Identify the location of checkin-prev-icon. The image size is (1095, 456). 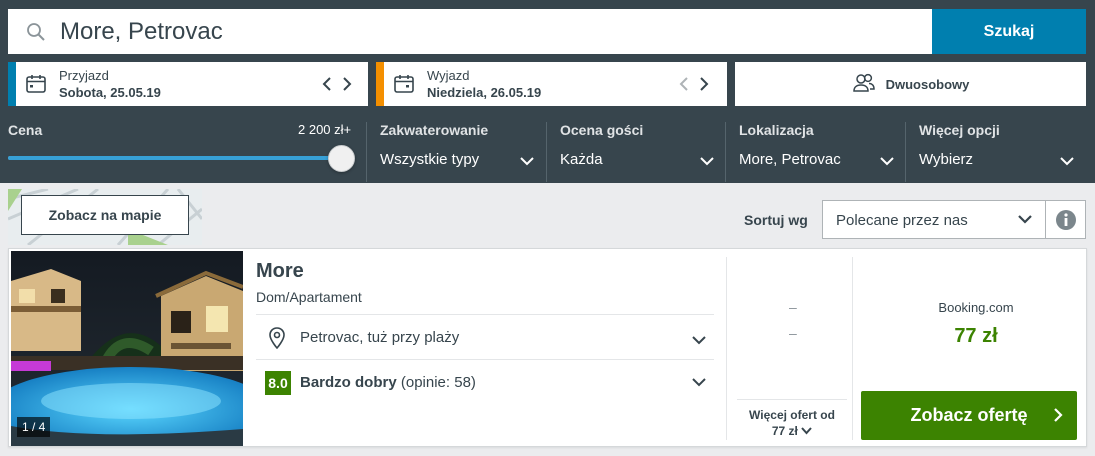
(327, 84).